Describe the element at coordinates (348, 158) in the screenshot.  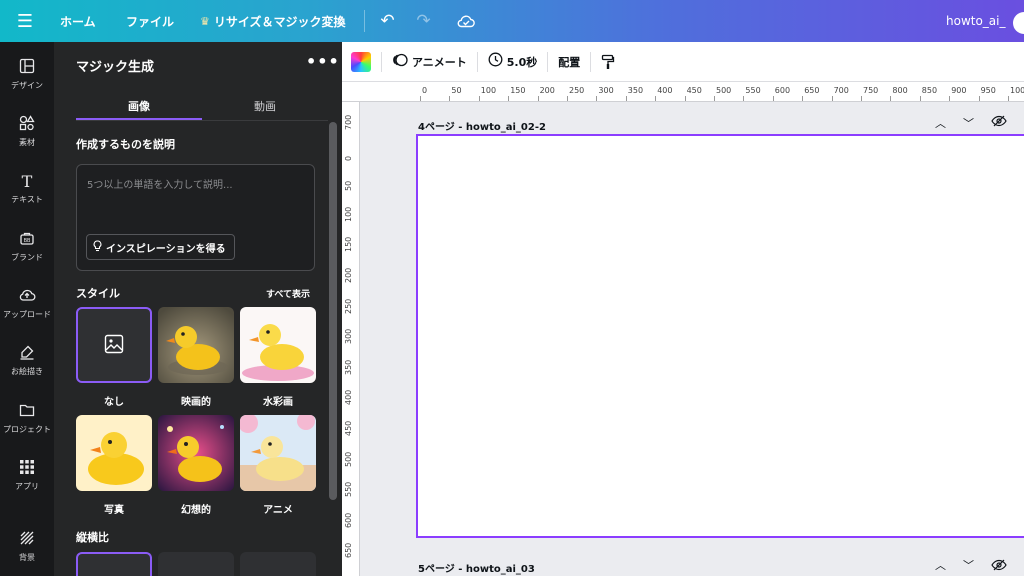
I see `ruler-tick-label: 0` at that location.